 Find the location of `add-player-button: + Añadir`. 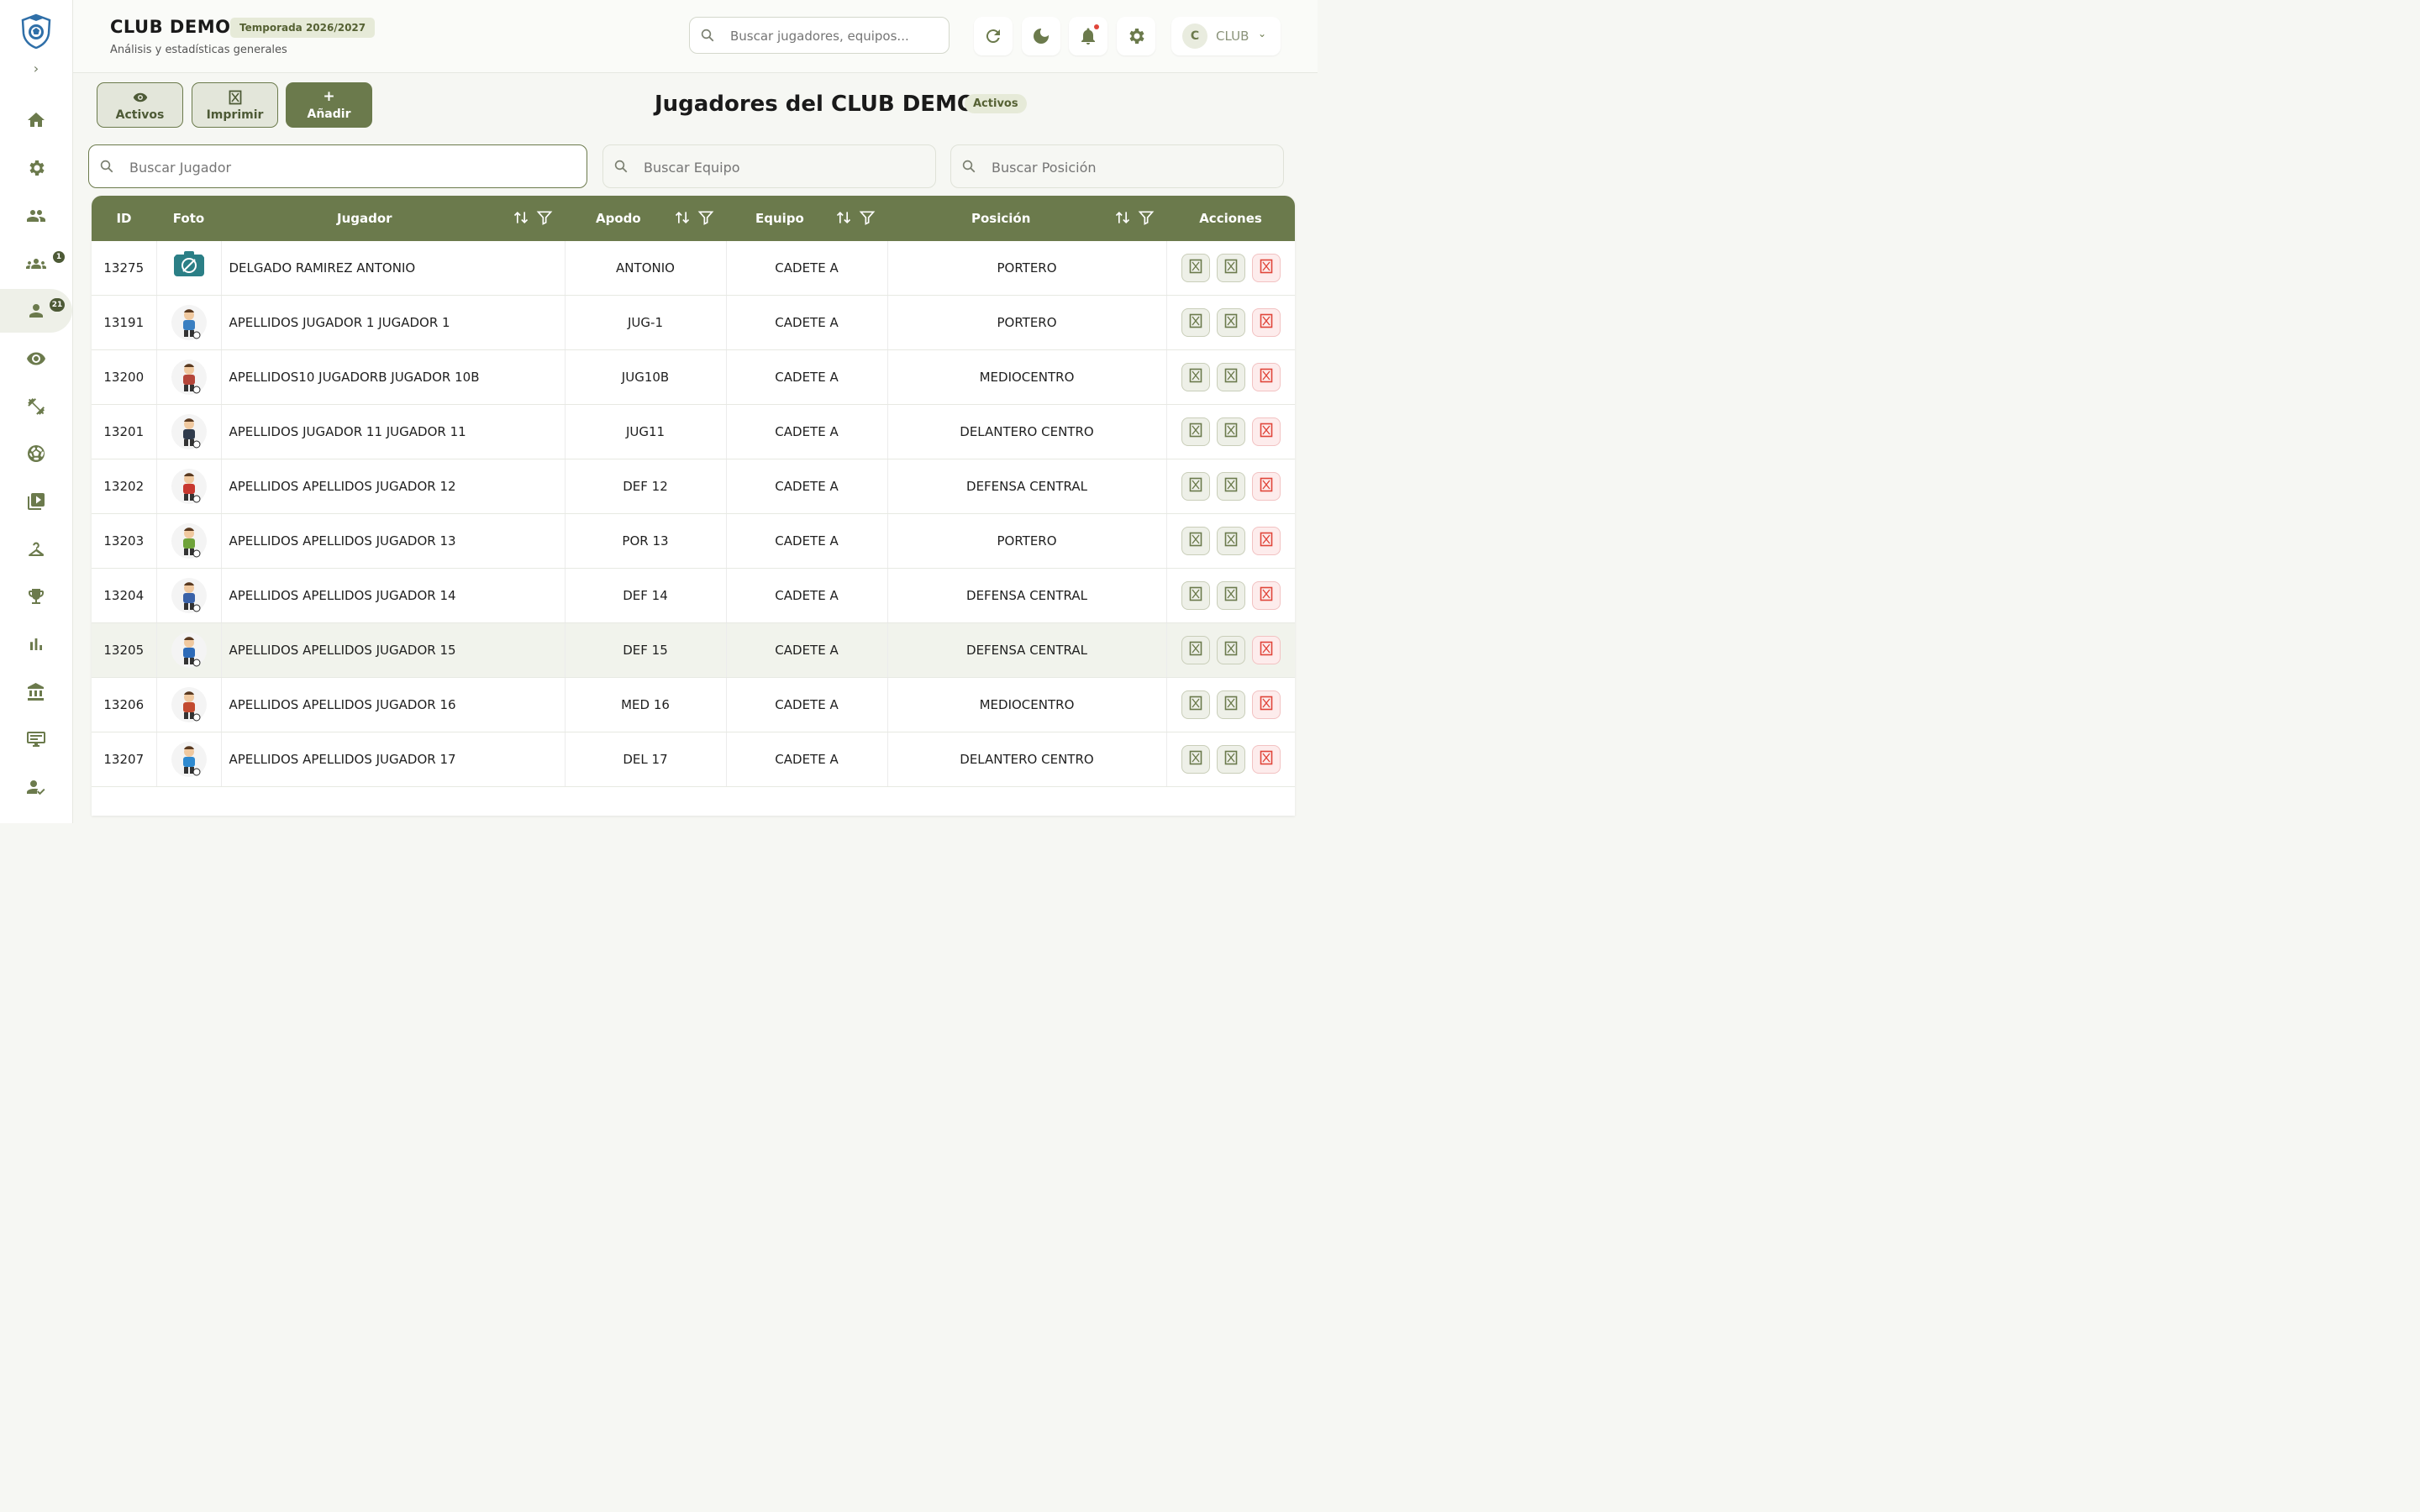

add-player-button: + Añadir is located at coordinates (329, 105).